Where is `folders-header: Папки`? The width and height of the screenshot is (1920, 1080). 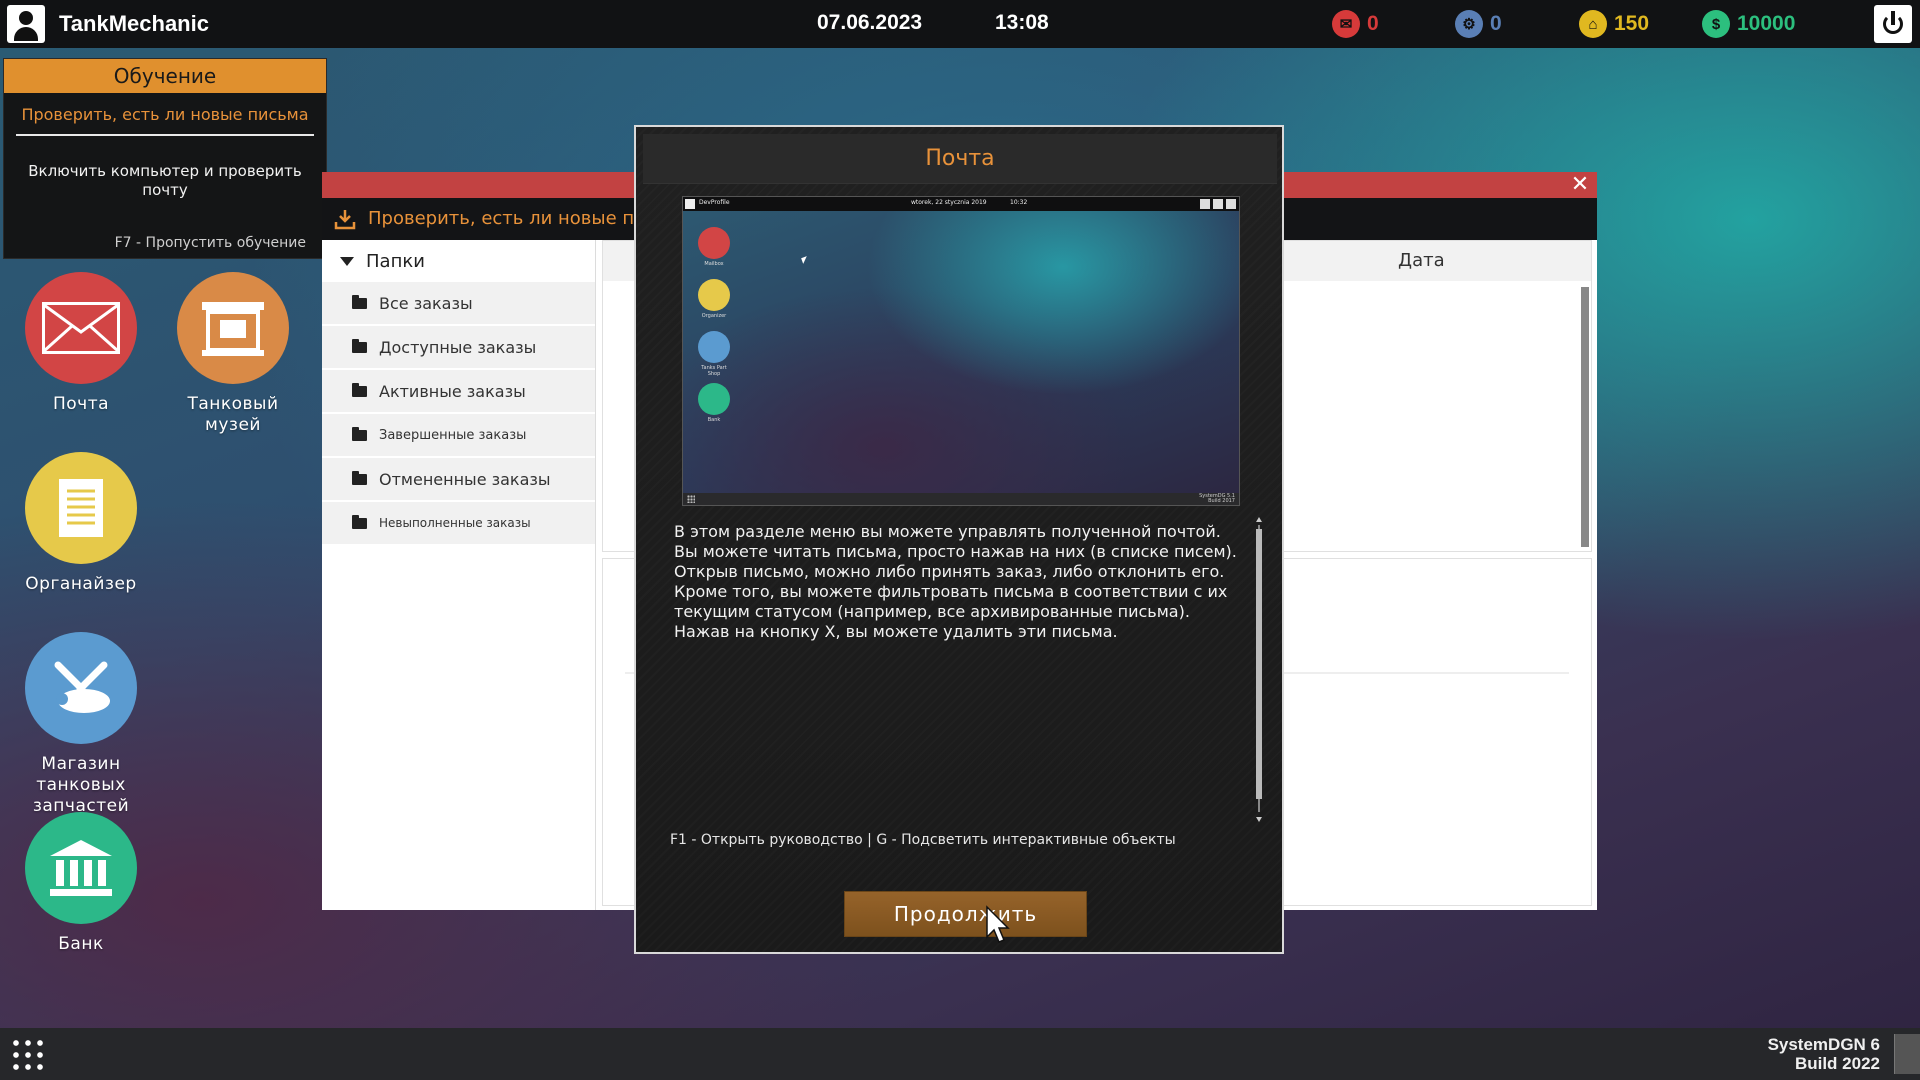 folders-header: Папки is located at coordinates (458, 261).